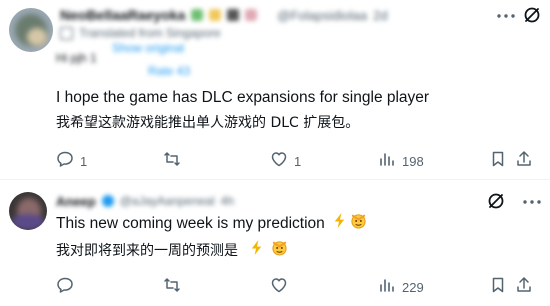 This screenshot has height=306, width=550. I want to click on translate-icon, so click(66, 33).